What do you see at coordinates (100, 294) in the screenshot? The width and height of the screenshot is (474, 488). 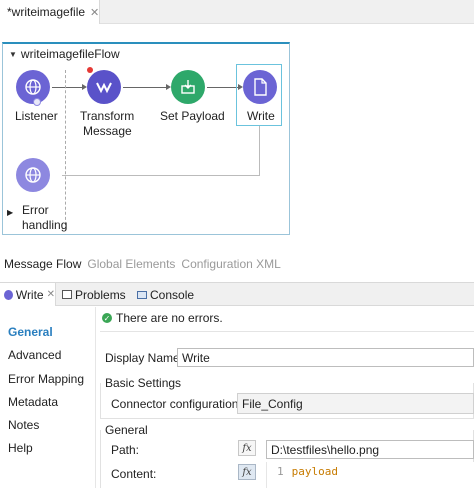 I see `tab-problems-label: Problems` at bounding box center [100, 294].